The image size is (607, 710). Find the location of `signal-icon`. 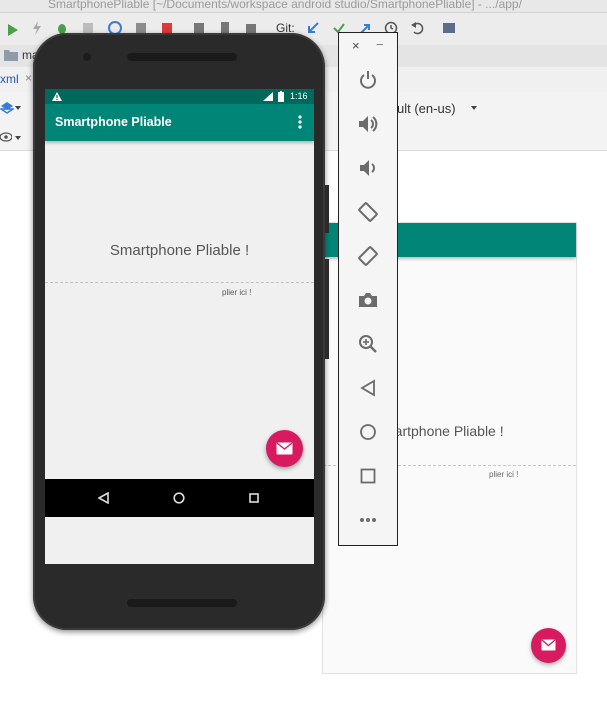

signal-icon is located at coordinates (268, 96).